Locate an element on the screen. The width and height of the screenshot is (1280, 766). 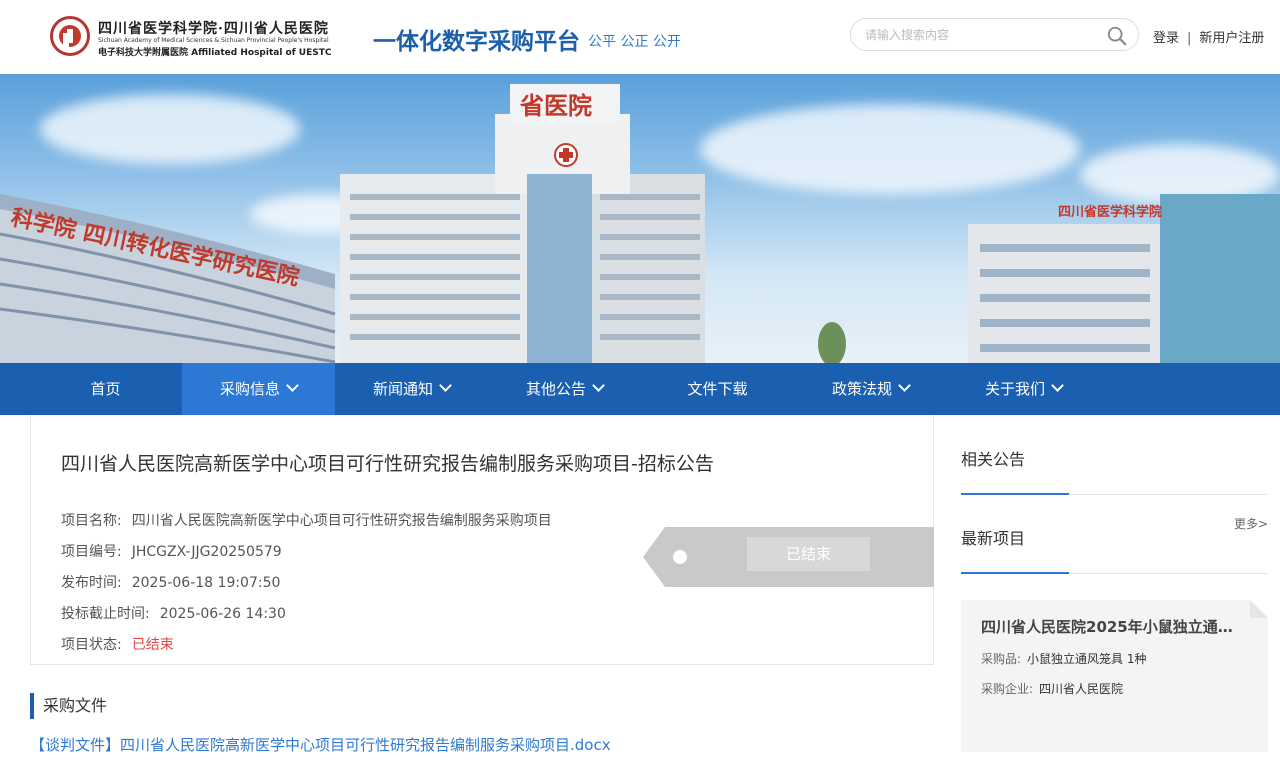
nav-policies: 政策法规 is located at coordinates (870, 389).